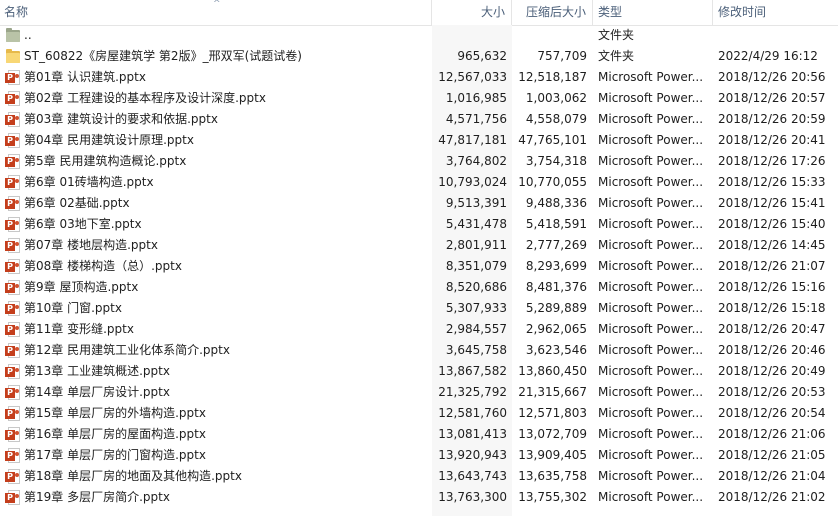 This screenshot has width=838, height=516. What do you see at coordinates (772, 476) in the screenshot?
I see `file-modified-date: 2018/12/26 21:04` at bounding box center [772, 476].